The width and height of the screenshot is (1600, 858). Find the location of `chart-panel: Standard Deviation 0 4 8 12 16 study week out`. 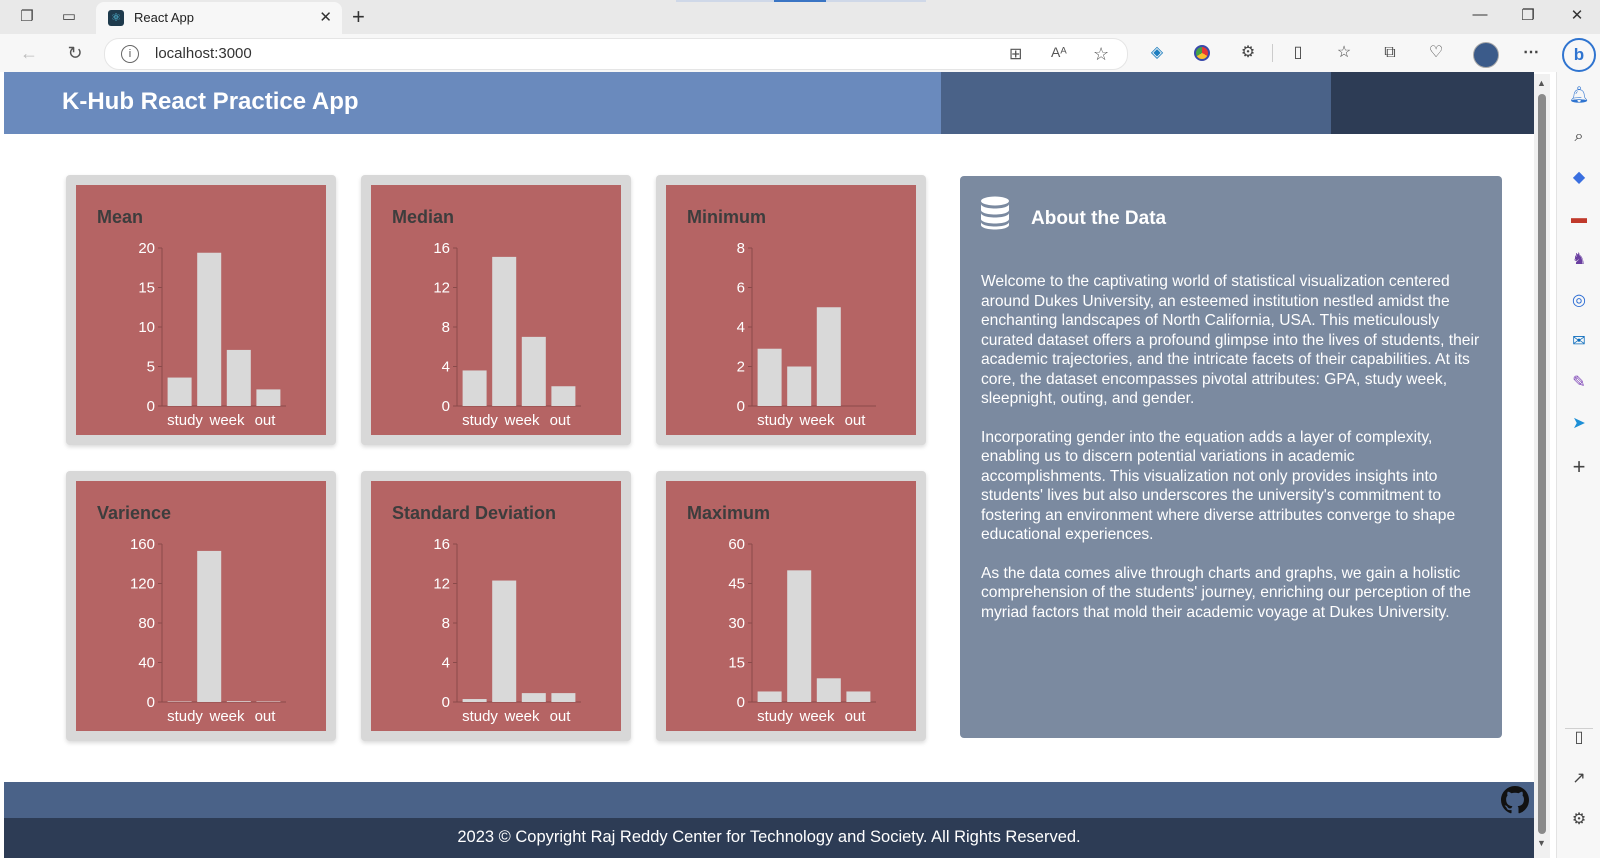

chart-panel: Standard Deviation 0 4 8 12 16 study week out is located at coordinates (496, 606).